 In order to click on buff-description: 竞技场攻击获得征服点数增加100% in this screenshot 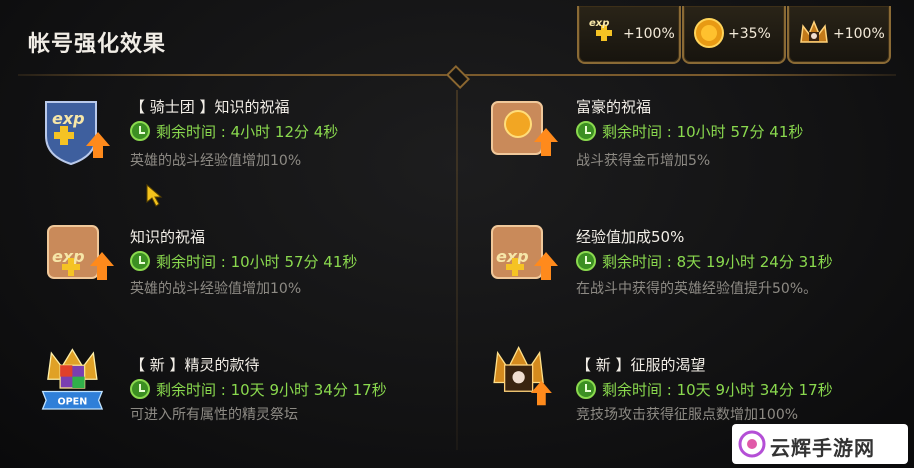, I will do `click(687, 415)`.